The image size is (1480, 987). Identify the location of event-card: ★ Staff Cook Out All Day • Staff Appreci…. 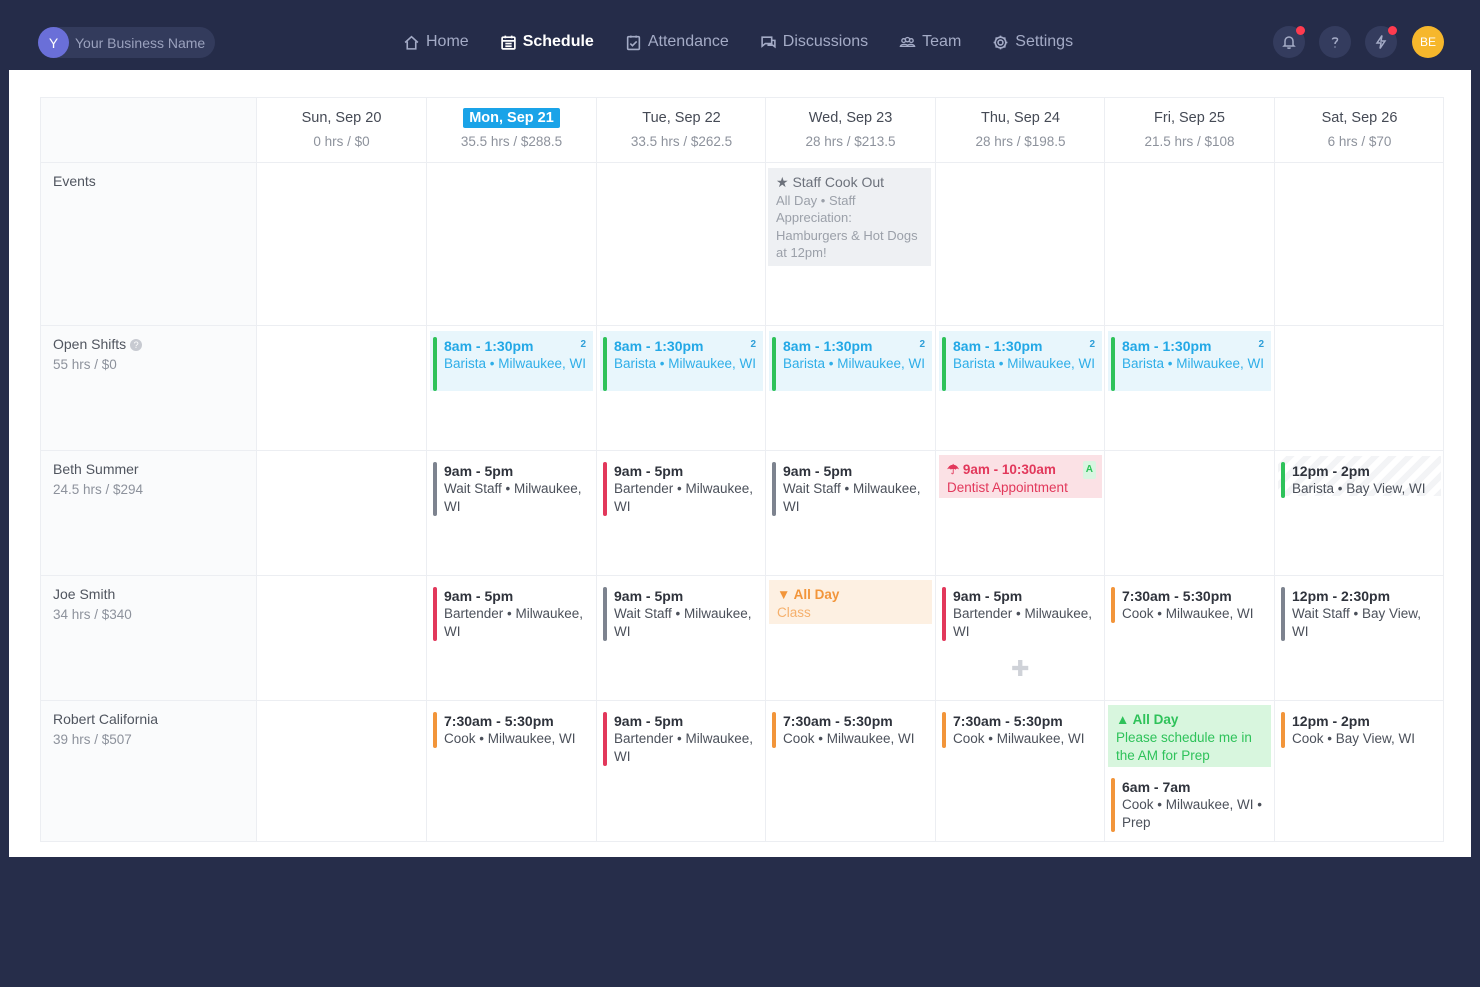
(849, 217).